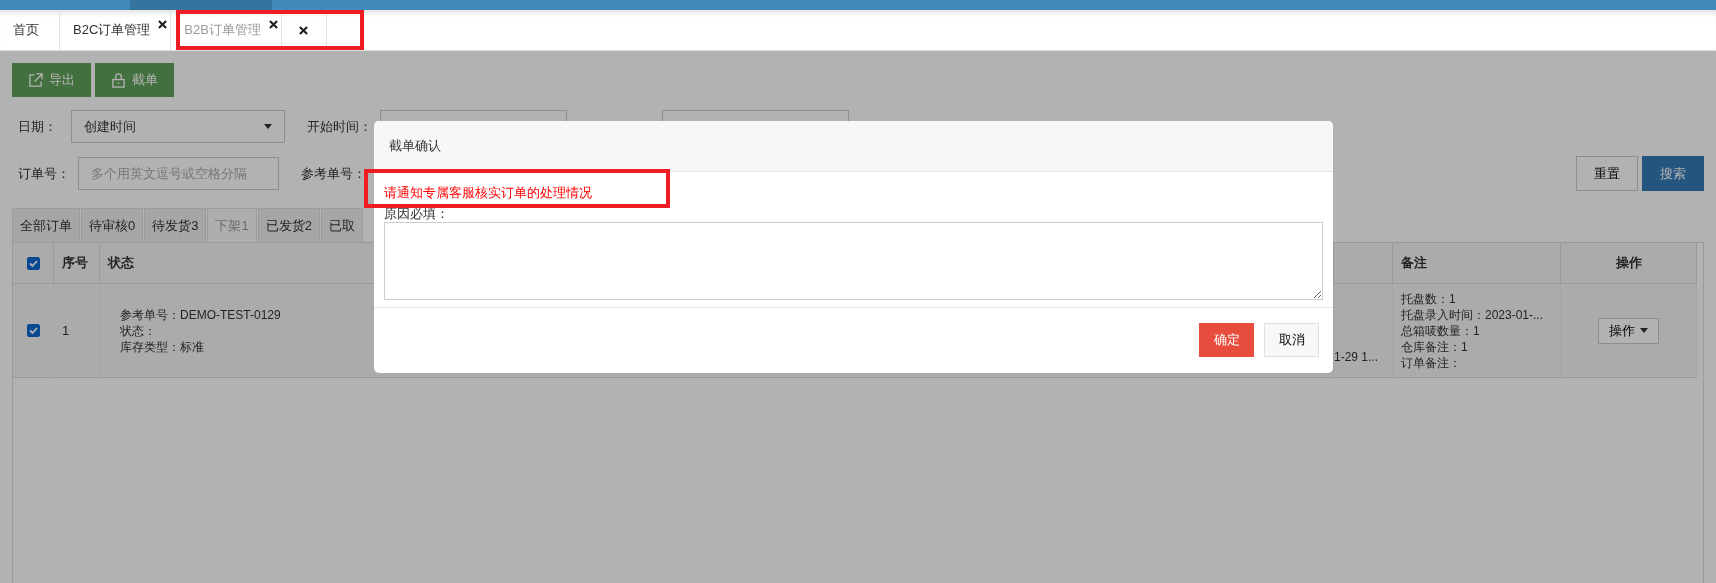 This screenshot has width=1716, height=583. Describe the element at coordinates (341, 225) in the screenshot. I see `status-tab: 已取` at that location.